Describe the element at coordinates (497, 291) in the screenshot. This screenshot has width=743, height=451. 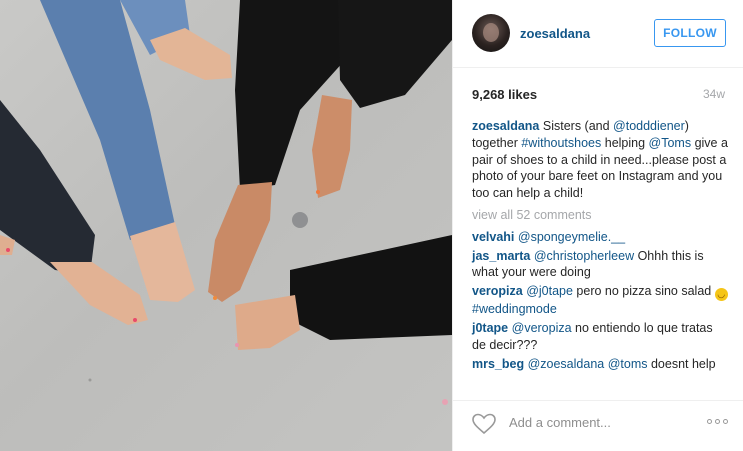
I see `comment-username: veropiza` at that location.